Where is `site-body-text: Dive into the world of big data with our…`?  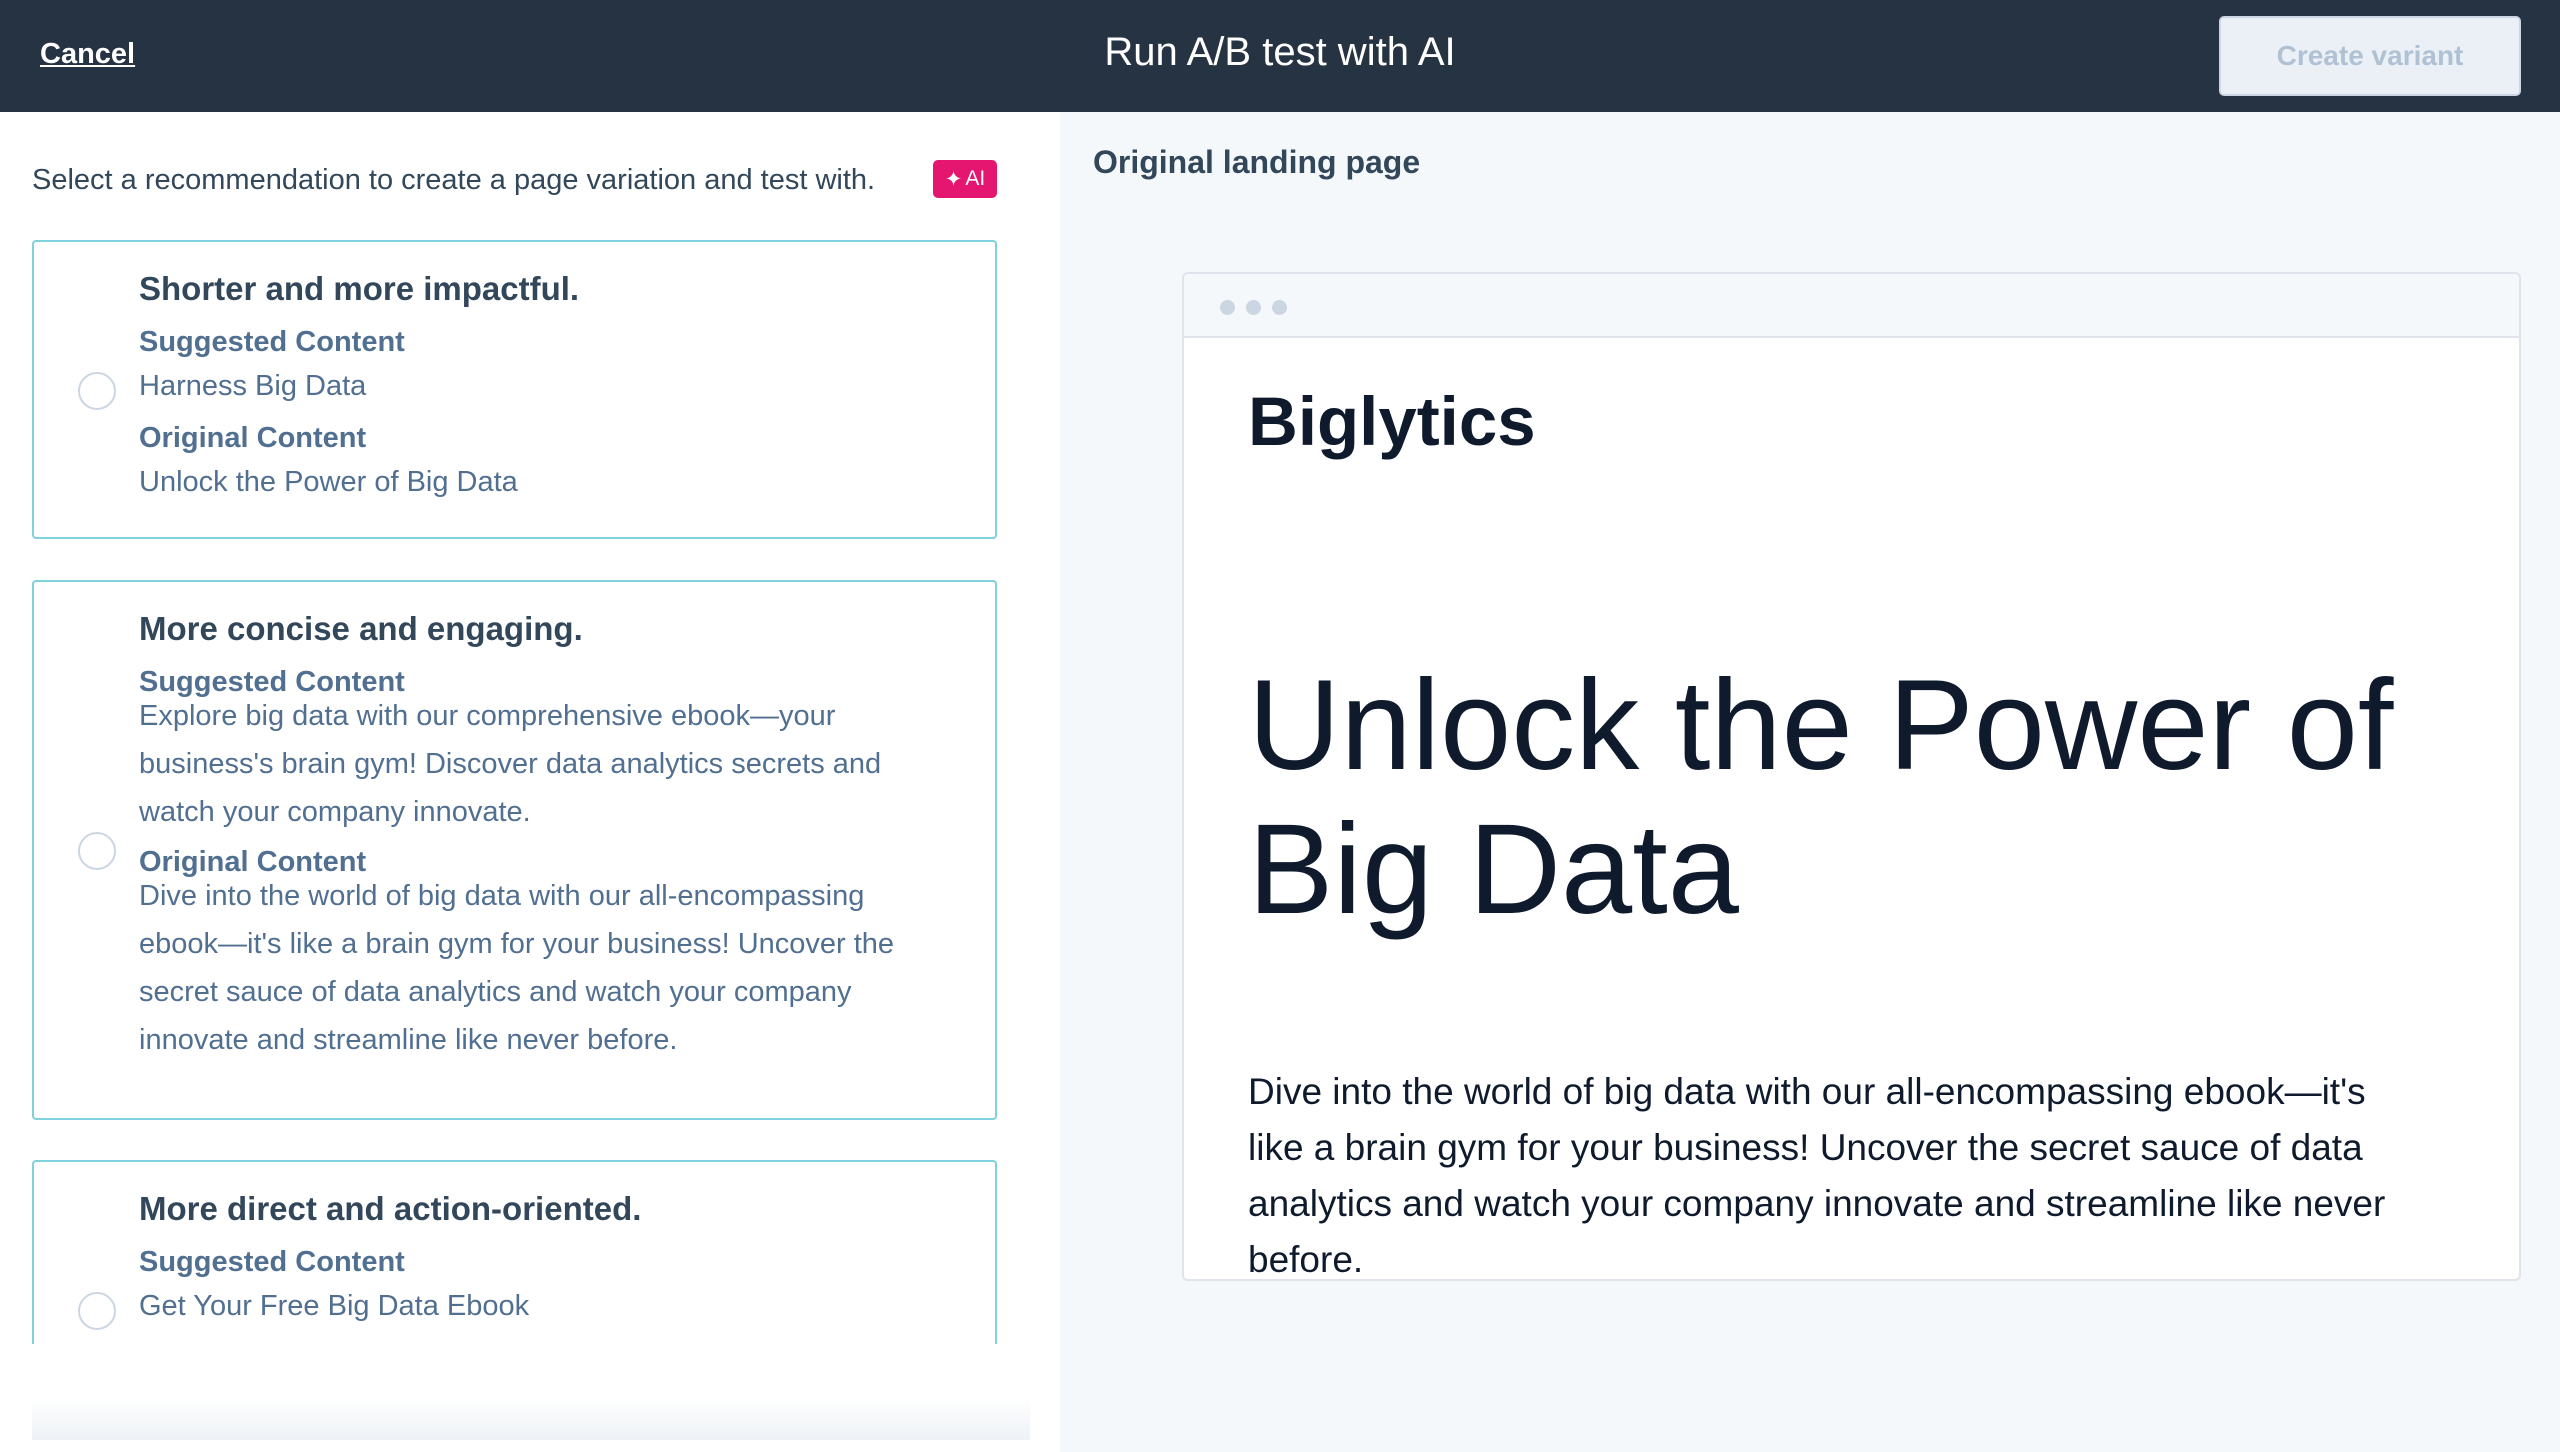 site-body-text: Dive into the world of big data with our… is located at coordinates (1873, 1172).